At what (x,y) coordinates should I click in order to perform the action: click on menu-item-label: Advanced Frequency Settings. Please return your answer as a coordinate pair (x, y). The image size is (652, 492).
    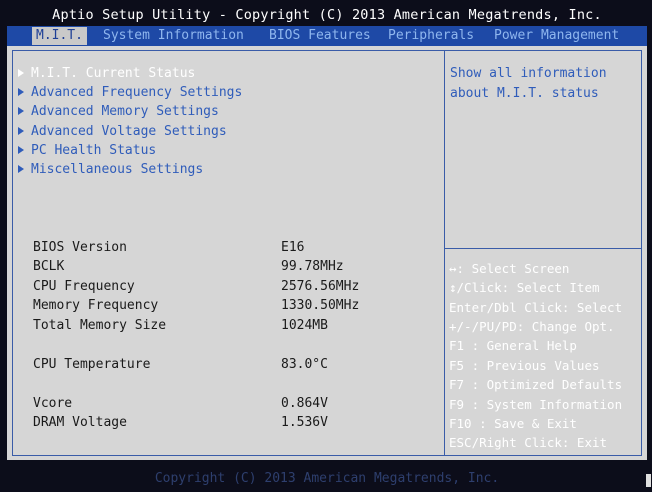
    Looking at the image, I should click on (137, 92).